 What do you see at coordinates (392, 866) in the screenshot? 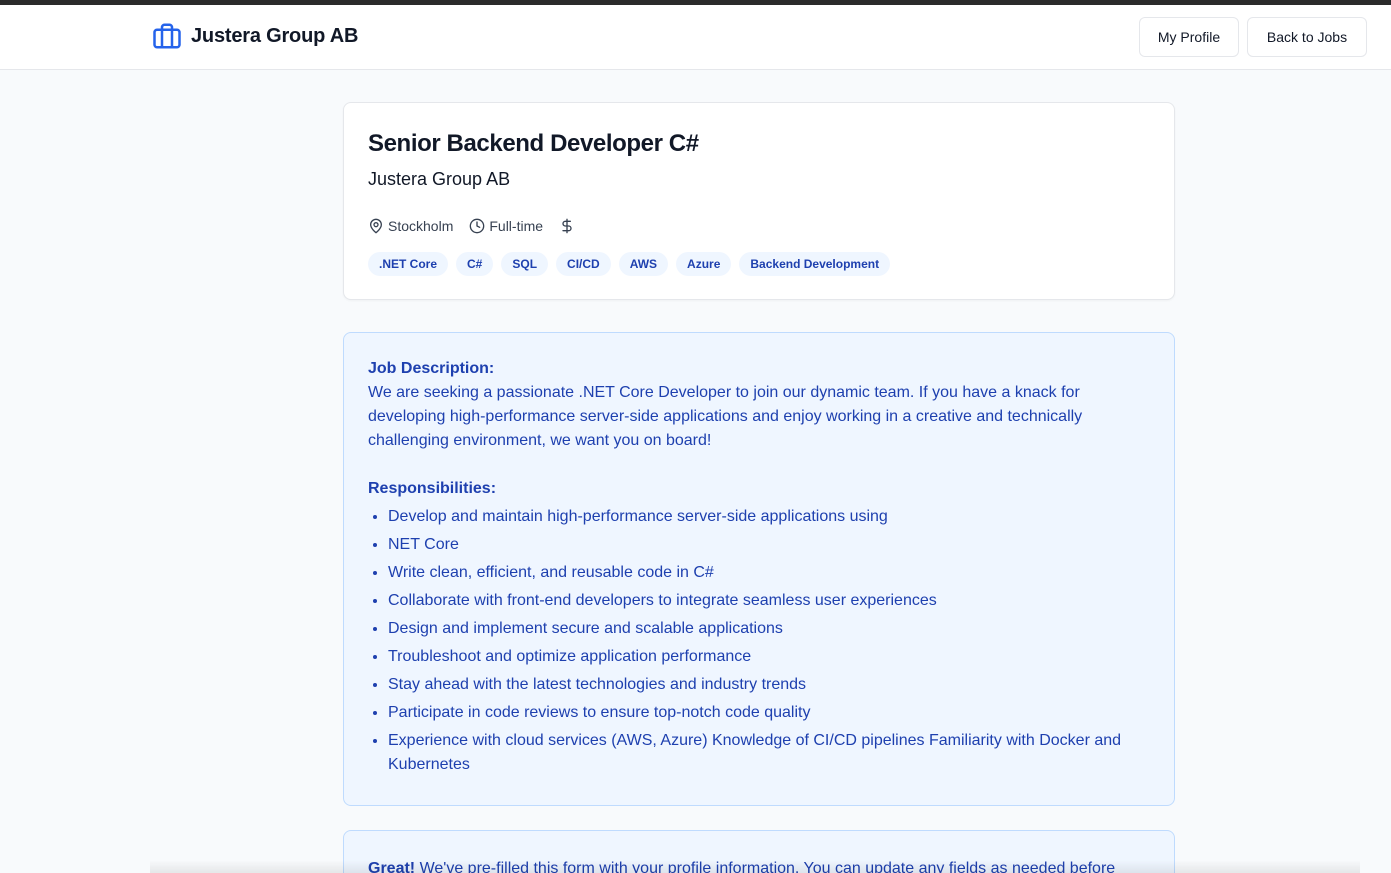
I see `notice-bold: Great!` at bounding box center [392, 866].